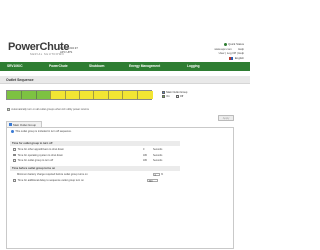 The width and height of the screenshot is (320, 250). What do you see at coordinates (40, 149) in the screenshot?
I see `row-apps-shutdown-label: Time for other apps/drivers to shut down` at bounding box center [40, 149].